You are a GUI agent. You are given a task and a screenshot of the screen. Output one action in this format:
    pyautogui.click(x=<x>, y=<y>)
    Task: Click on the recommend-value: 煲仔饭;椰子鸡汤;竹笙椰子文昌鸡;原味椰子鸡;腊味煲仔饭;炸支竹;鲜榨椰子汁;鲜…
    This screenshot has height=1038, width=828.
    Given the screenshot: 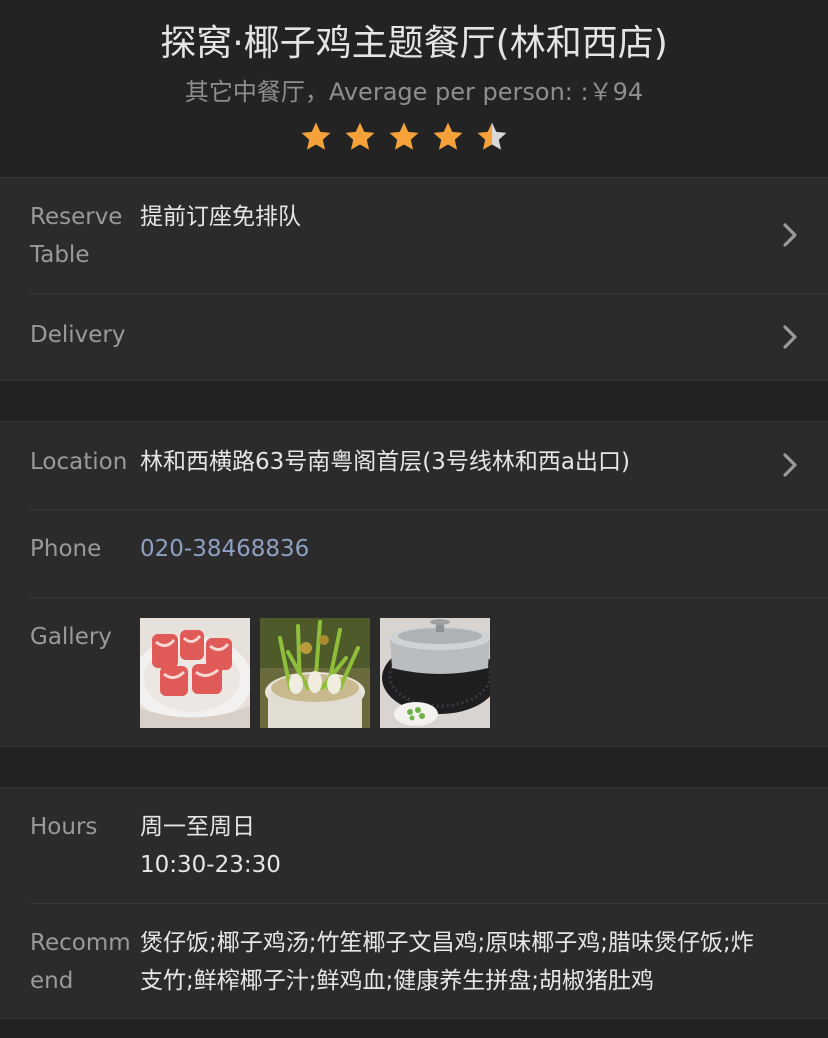 What is the action you would take?
    pyautogui.click(x=447, y=962)
    